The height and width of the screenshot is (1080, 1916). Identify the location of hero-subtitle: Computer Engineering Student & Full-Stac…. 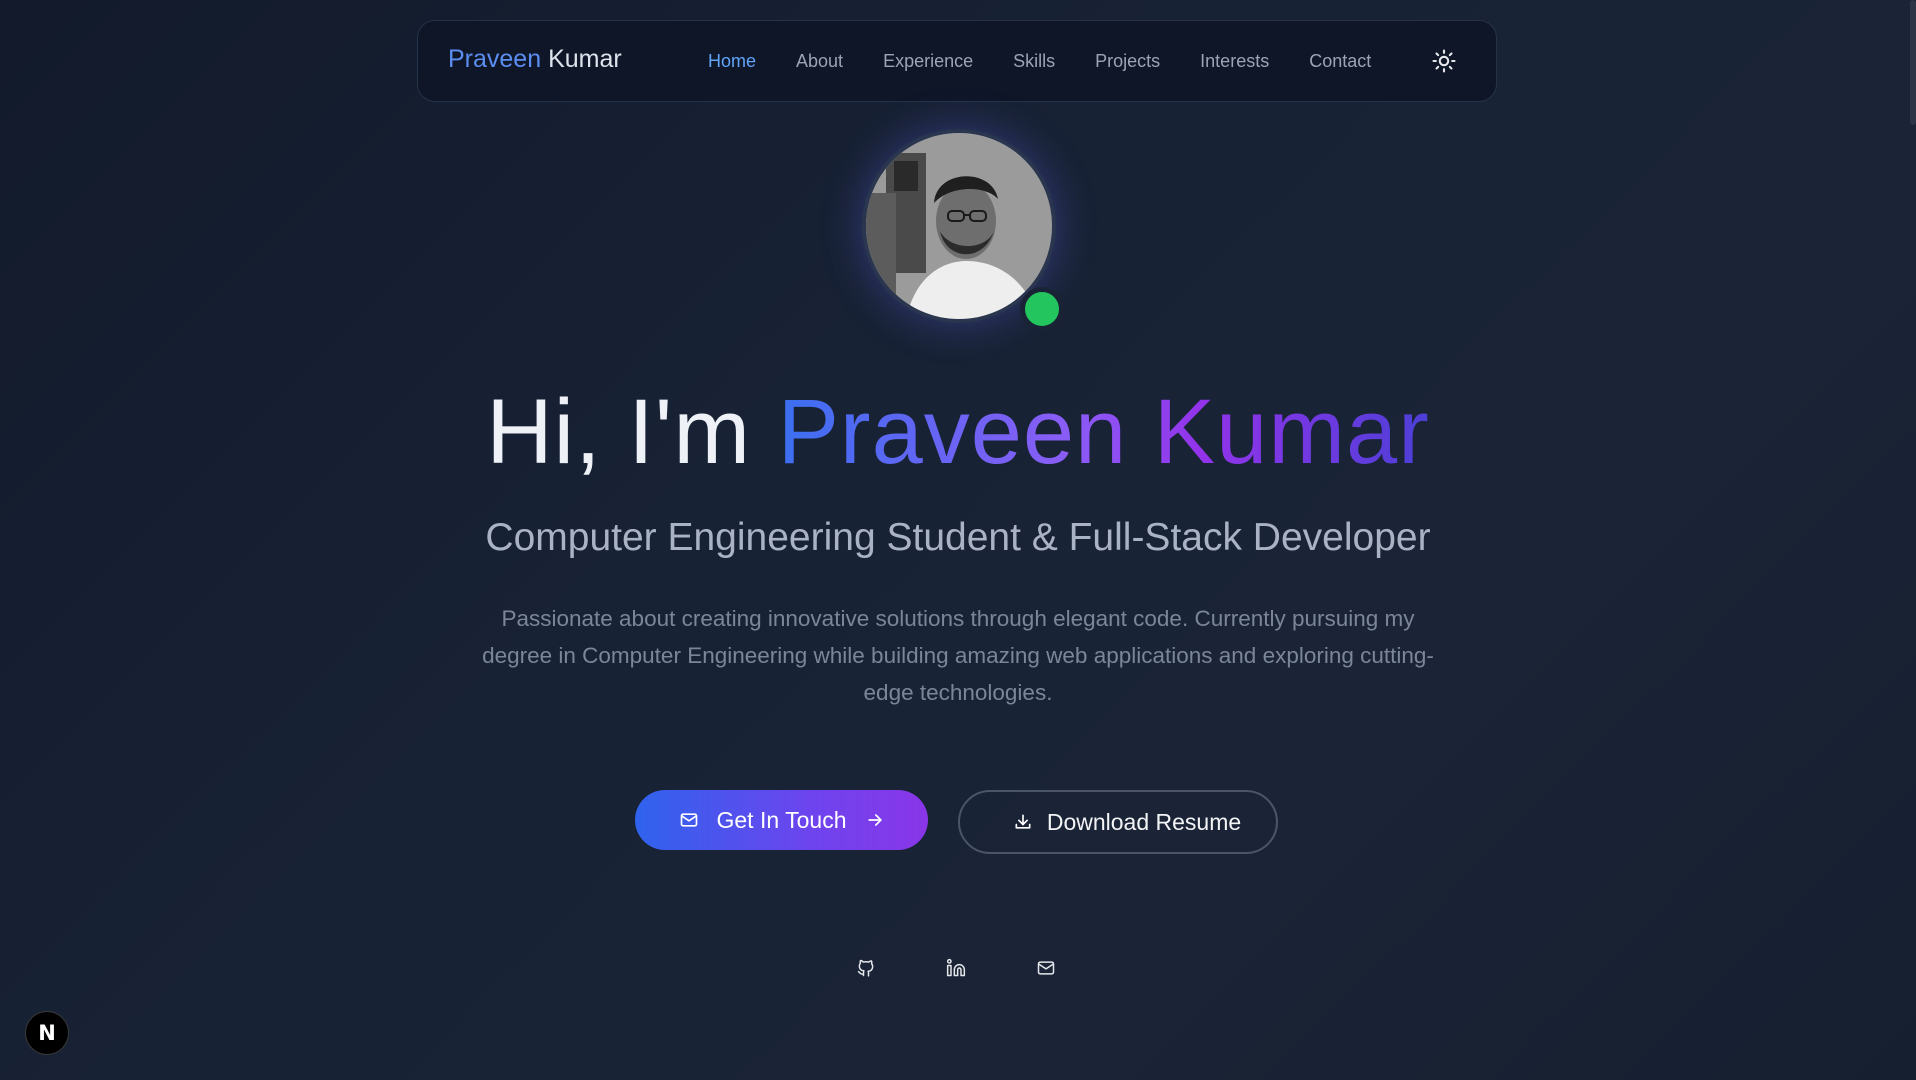
(958, 537).